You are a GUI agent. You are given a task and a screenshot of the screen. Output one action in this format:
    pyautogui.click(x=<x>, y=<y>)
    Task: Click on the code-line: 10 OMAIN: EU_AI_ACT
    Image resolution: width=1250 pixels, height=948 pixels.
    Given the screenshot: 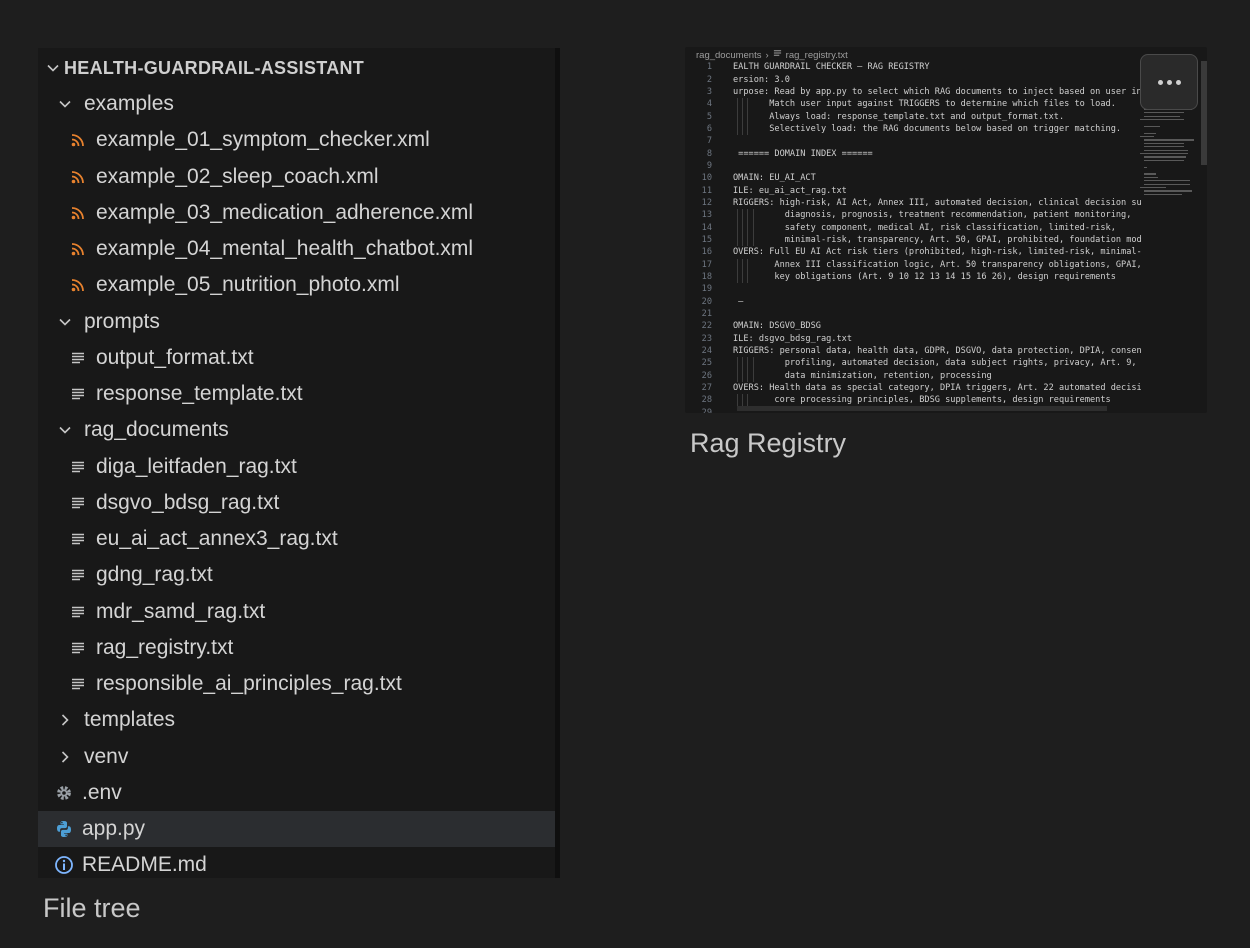 What is the action you would take?
    pyautogui.click(x=915, y=178)
    